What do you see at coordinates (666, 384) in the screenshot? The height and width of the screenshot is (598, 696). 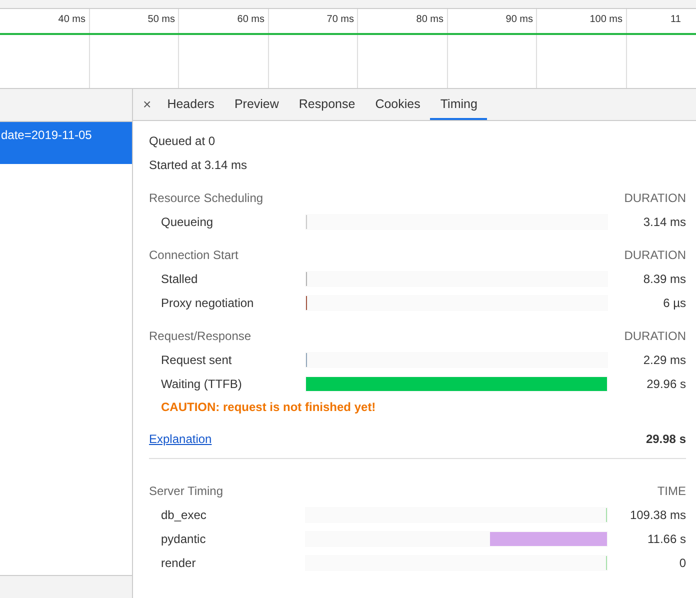 I see `duration-value: 29.96 s` at bounding box center [666, 384].